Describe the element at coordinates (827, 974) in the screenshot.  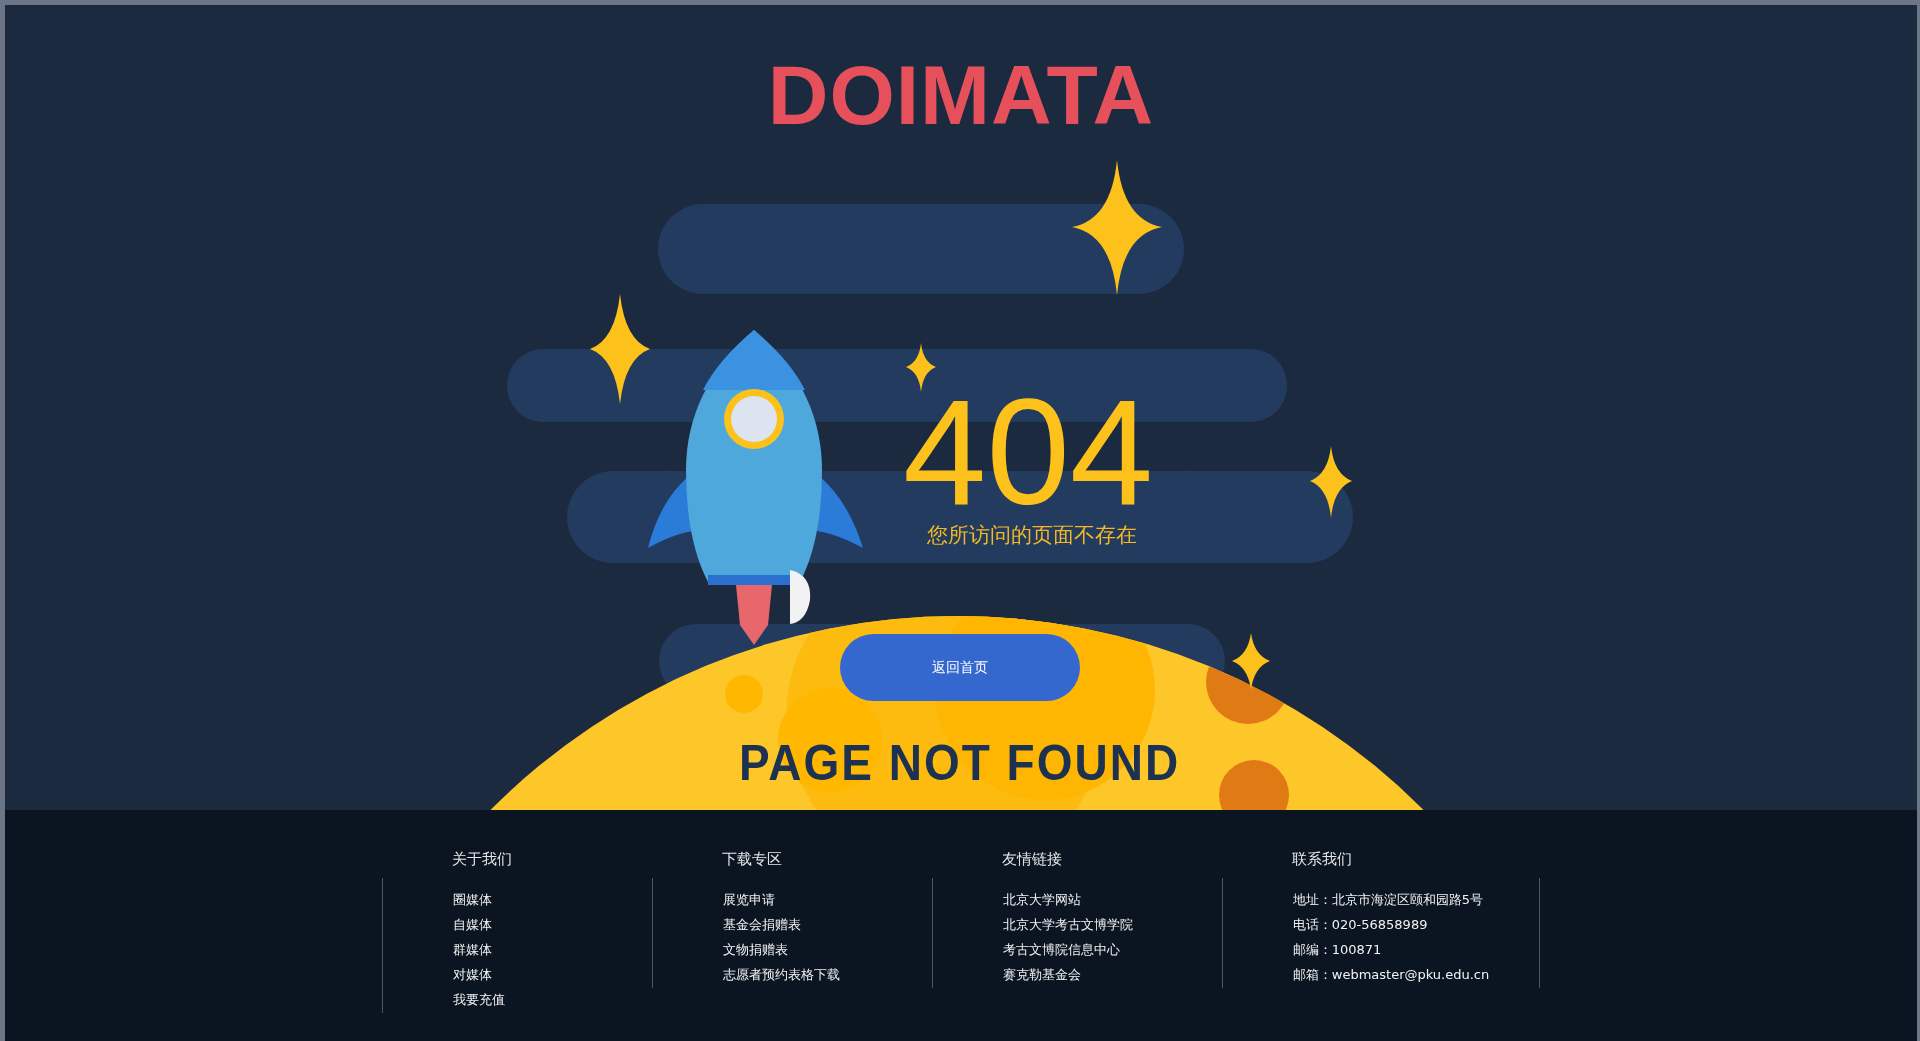
I see `footer-link: 志愿者预约表格下载` at that location.